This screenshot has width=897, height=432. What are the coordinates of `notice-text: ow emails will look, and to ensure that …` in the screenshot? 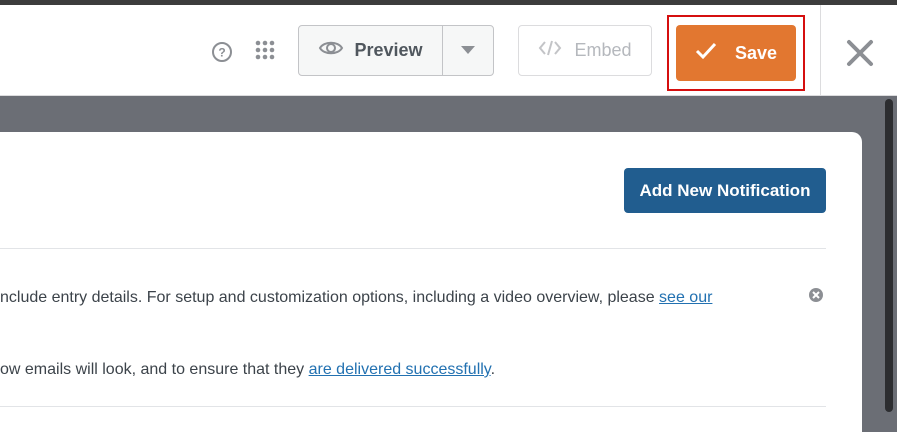 It's located at (154, 369).